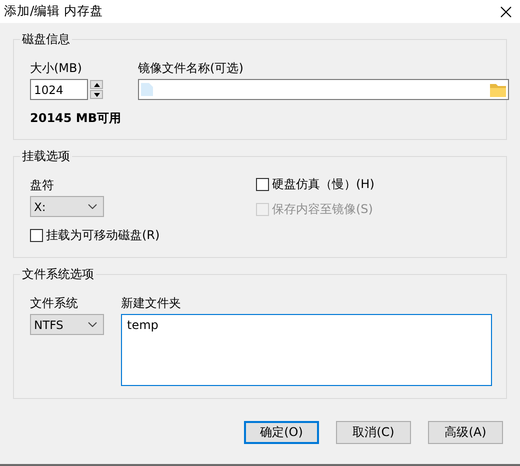 The height and width of the screenshot is (466, 520). What do you see at coordinates (42, 185) in the screenshot?
I see `field-label: 盘符` at bounding box center [42, 185].